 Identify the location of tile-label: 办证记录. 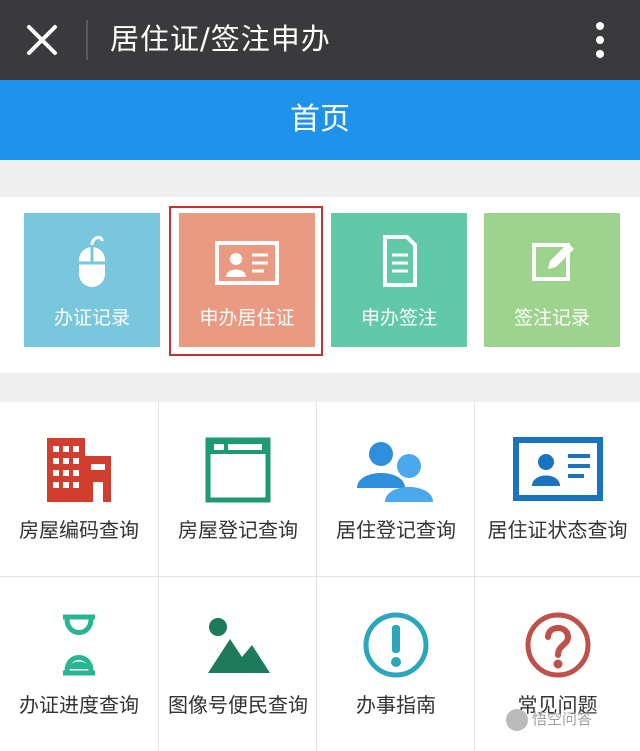
(91, 318).